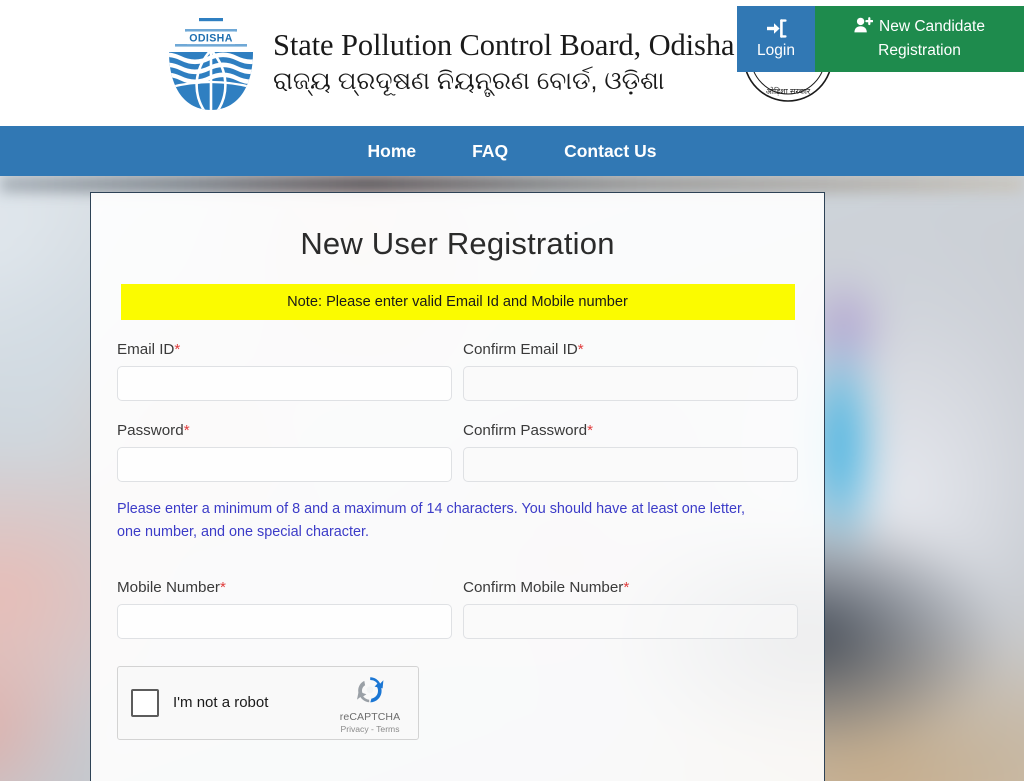  Describe the element at coordinates (457, 243) in the screenshot. I see `page-title: New User Registration` at that location.